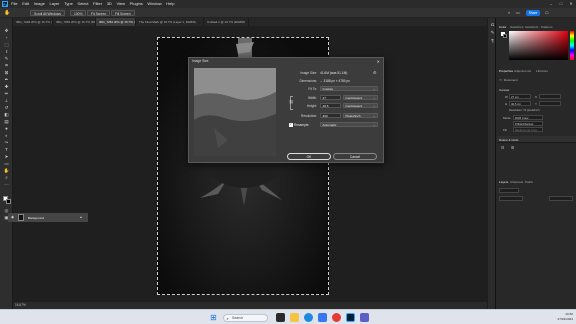 Image resolution: width=576 pixels, height=324 pixels. I want to click on frame-tool-icon: ⊠, so click(6, 72).